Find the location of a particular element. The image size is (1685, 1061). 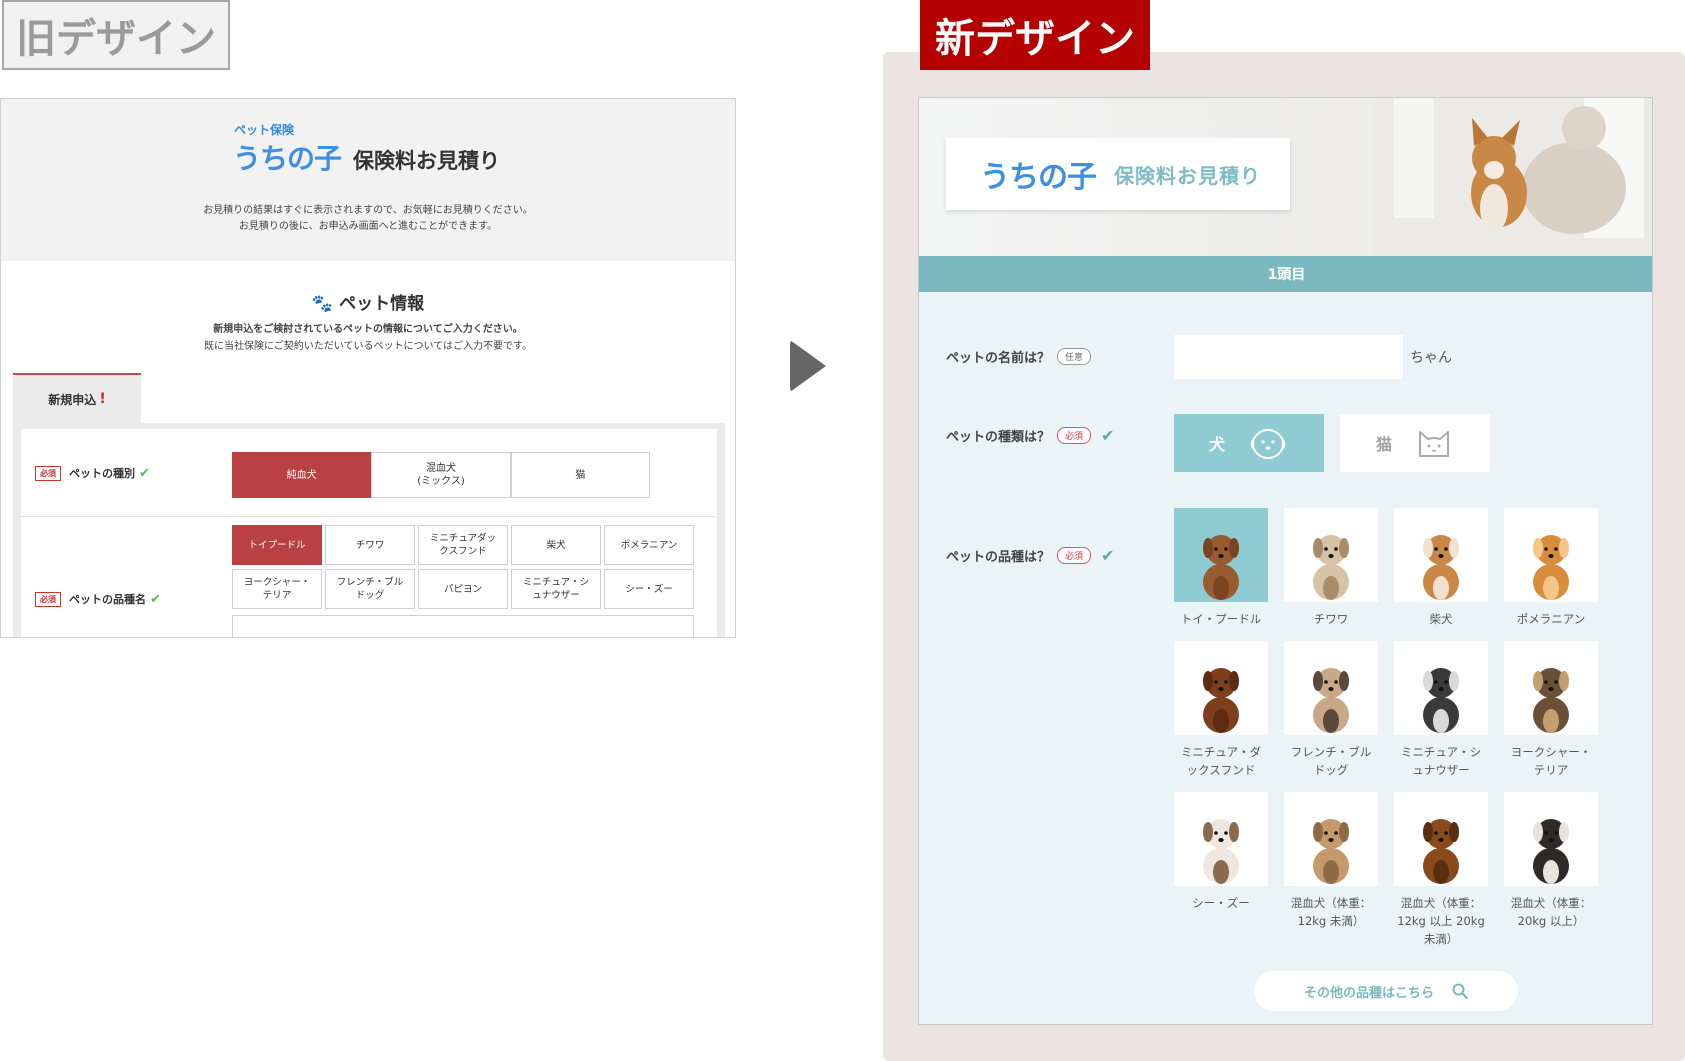

breed-option: ポメラニアン is located at coordinates (1551, 568).